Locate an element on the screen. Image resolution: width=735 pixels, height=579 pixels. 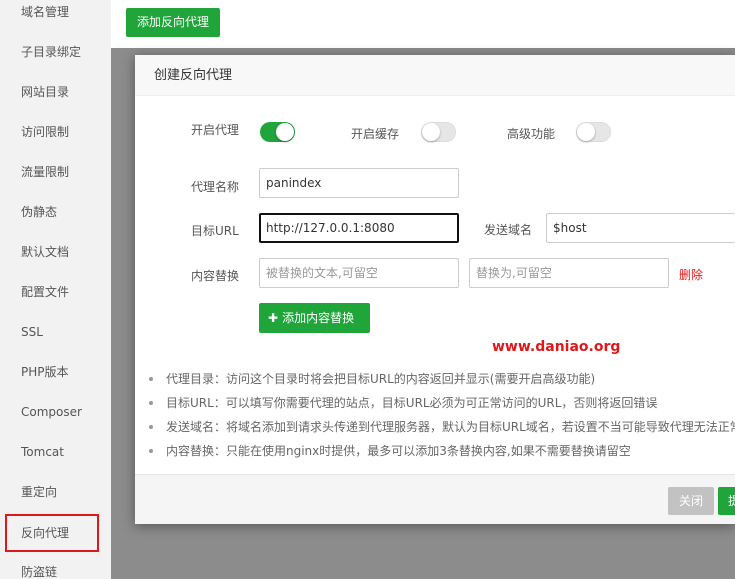
delete-replace-link: 删除 is located at coordinates (691, 274).